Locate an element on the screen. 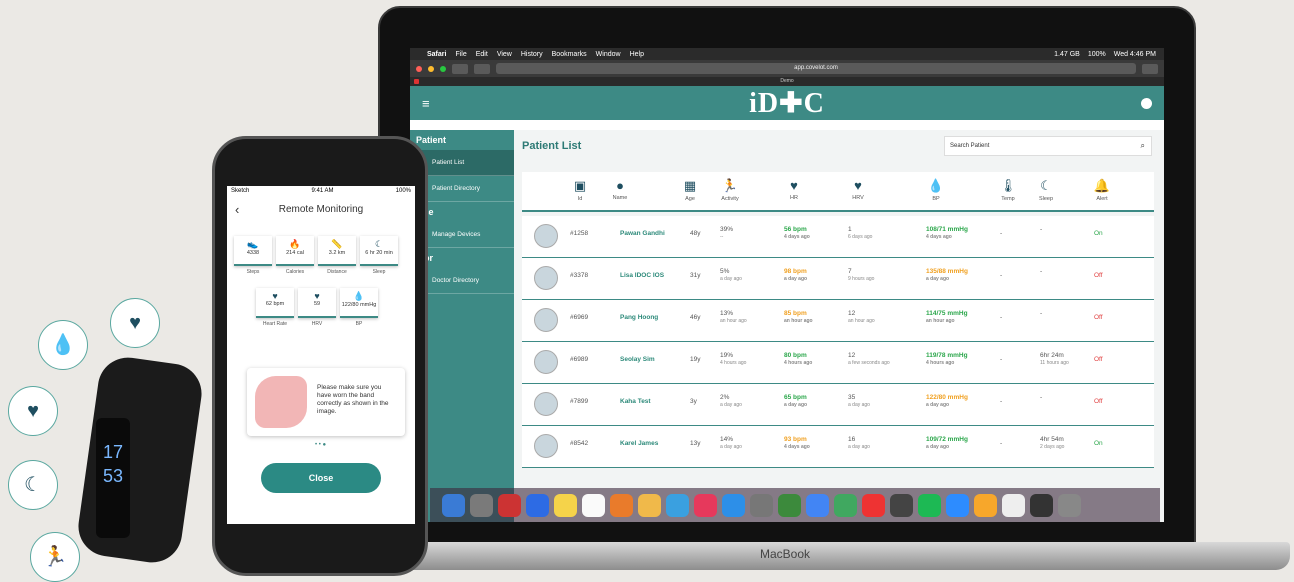 The width and height of the screenshot is (1294, 582). metric-card: 💧 122/80 mmHg is located at coordinates (359, 303).